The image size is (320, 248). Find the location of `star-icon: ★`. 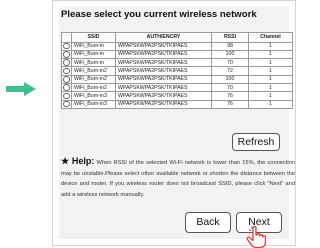

star-icon: ★ is located at coordinates (65, 161).